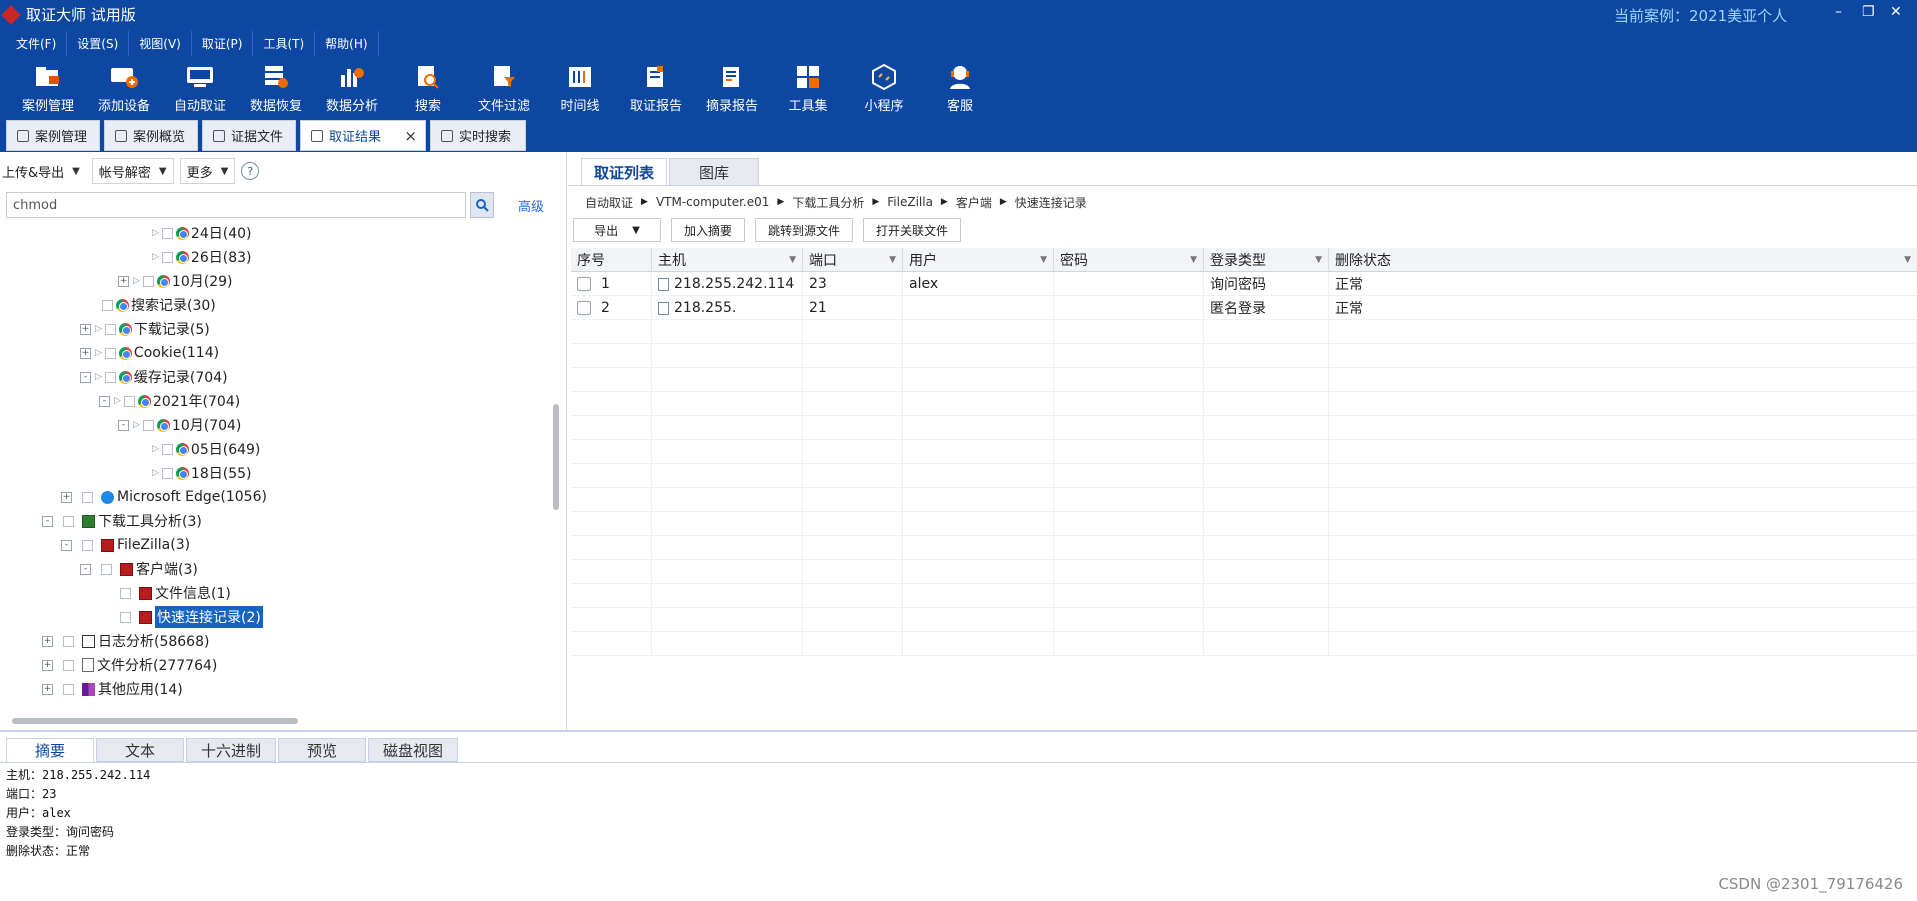 This screenshot has width=1917, height=901. I want to click on tab-close-icon: ×, so click(410, 136).